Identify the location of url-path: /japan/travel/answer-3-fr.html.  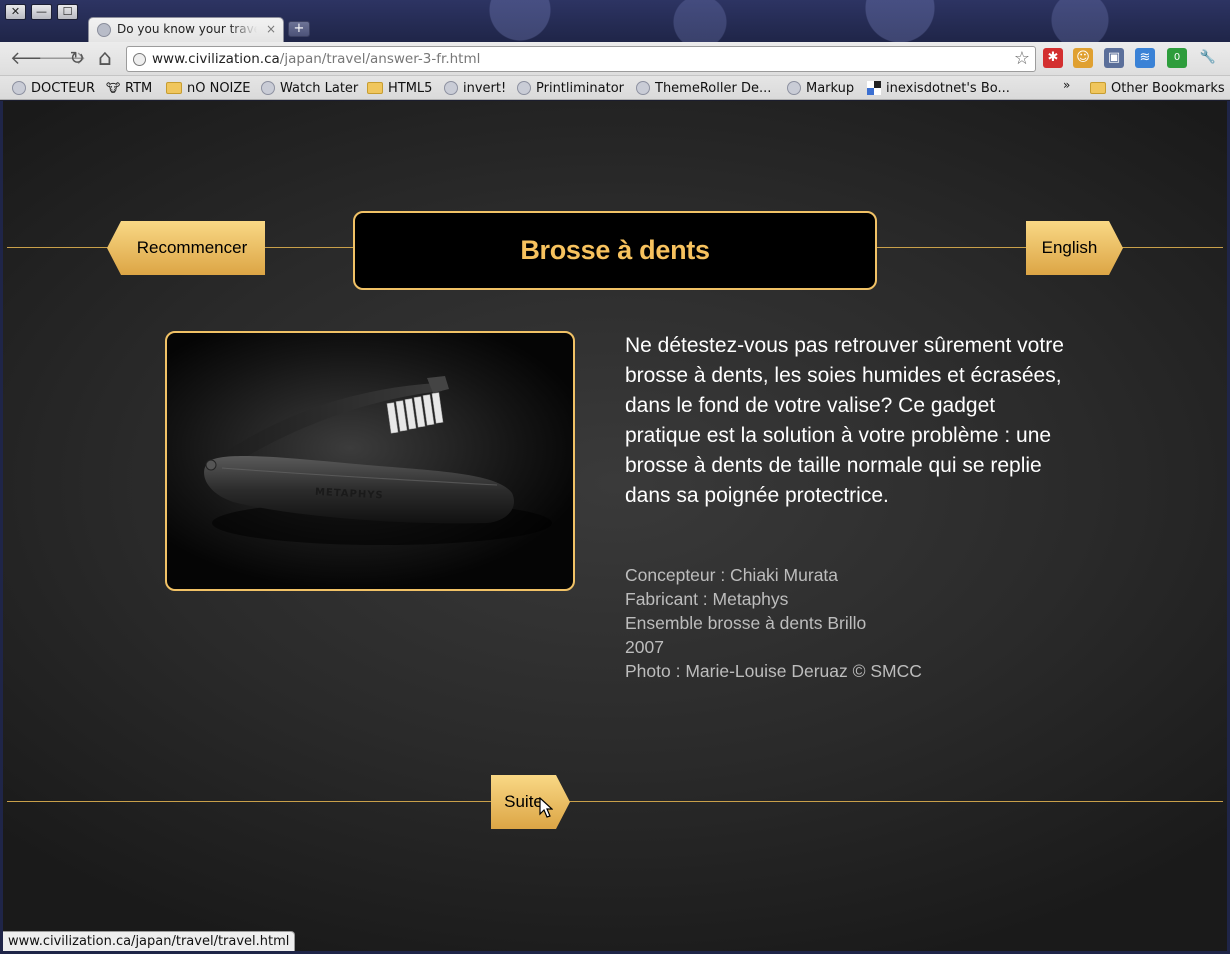
(380, 59).